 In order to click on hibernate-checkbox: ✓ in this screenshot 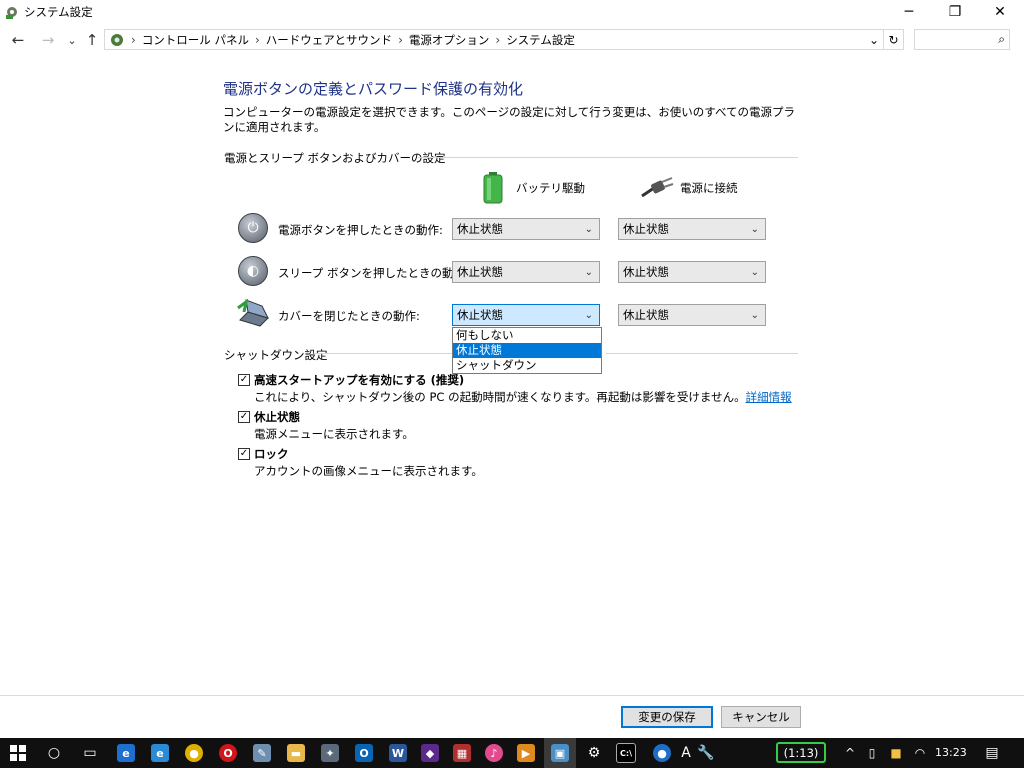, I will do `click(244, 417)`.